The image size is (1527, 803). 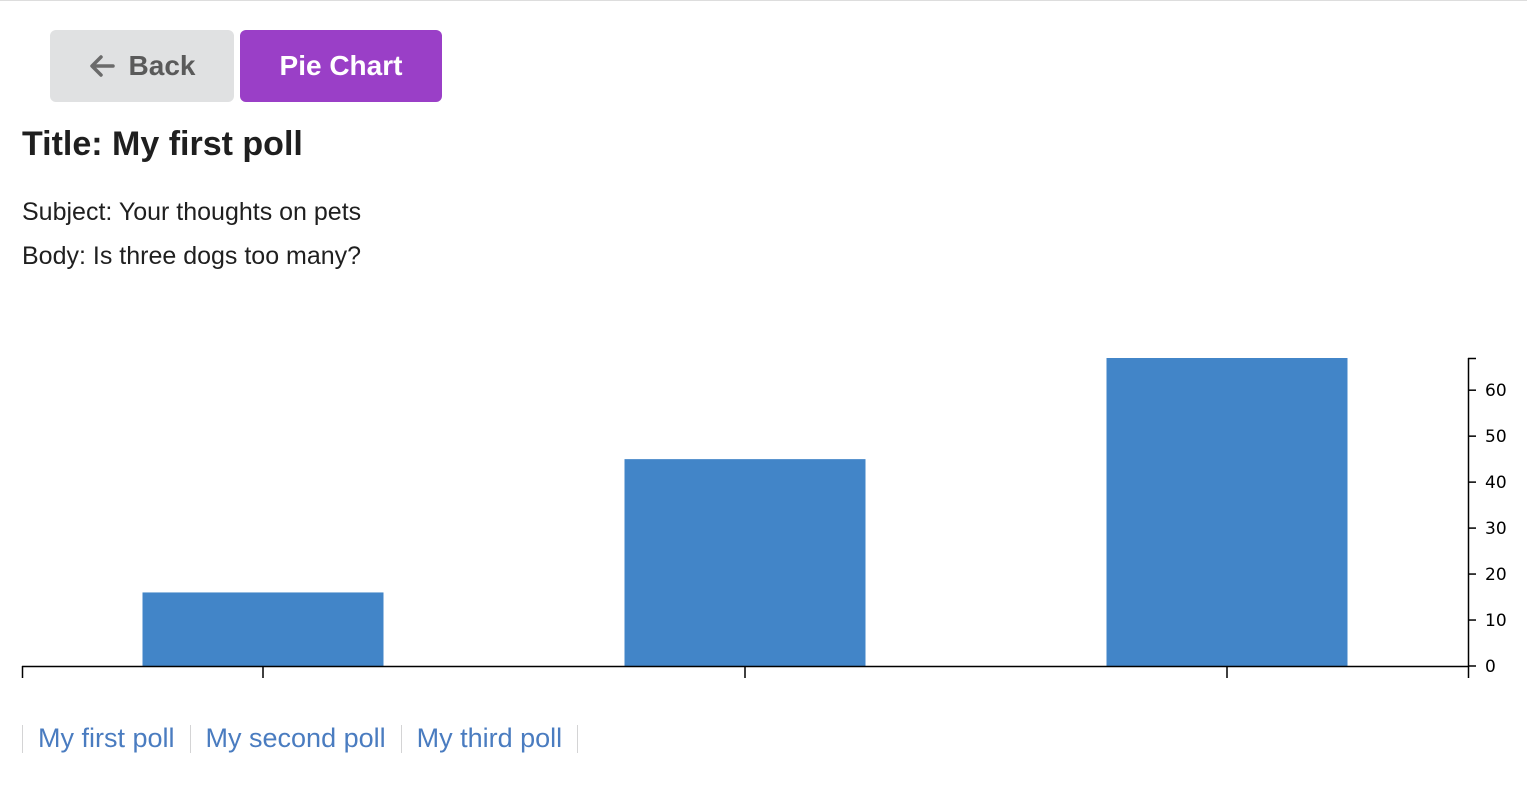 What do you see at coordinates (162, 65) in the screenshot?
I see `back-button-label: Back` at bounding box center [162, 65].